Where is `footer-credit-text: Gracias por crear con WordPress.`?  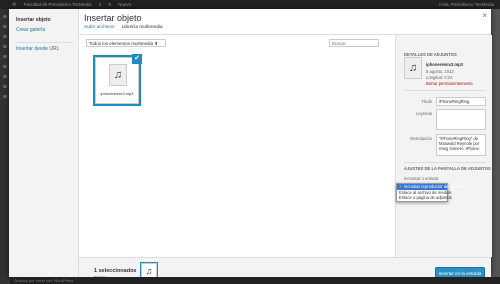
footer-credit-text: Gracias por crear con WordPress. is located at coordinates (44, 280).